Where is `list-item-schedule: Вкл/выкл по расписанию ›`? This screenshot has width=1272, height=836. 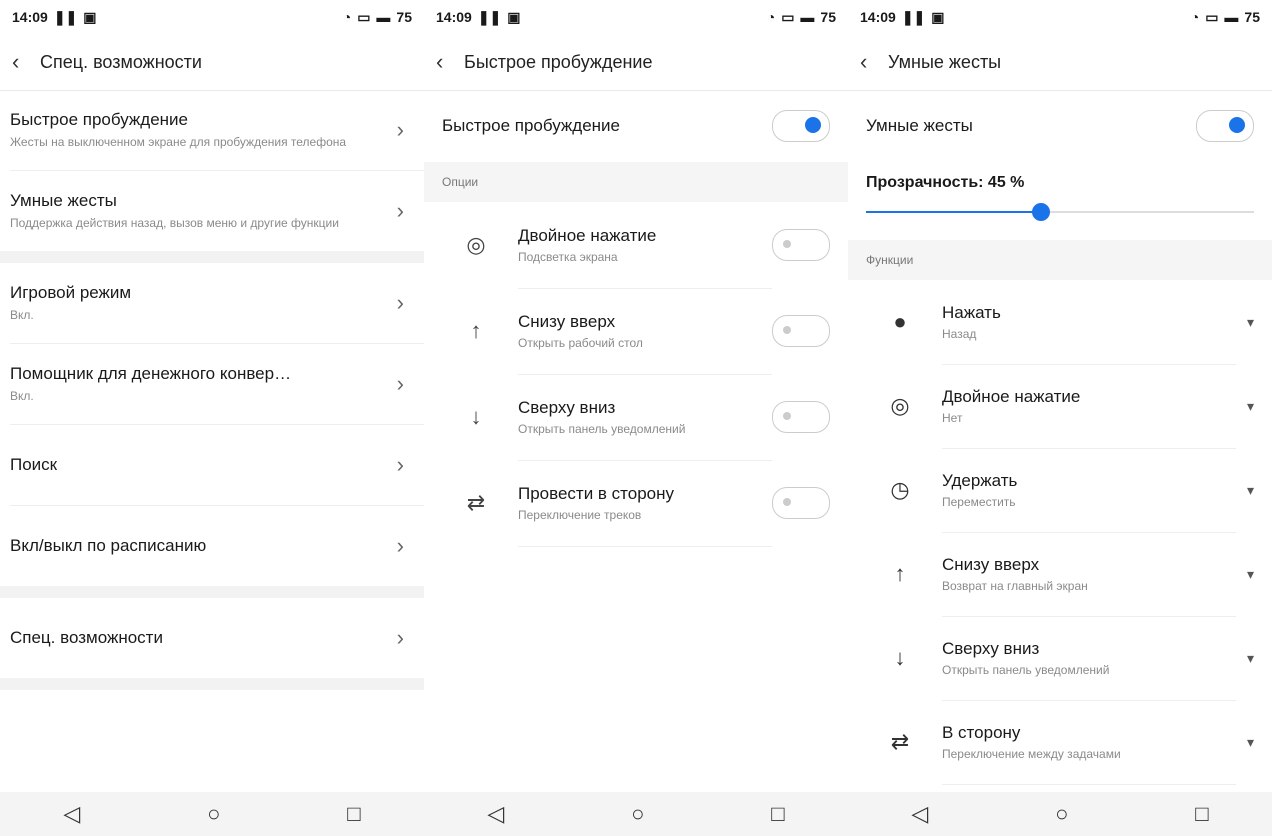 list-item-schedule: Вкл/выкл по расписанию › is located at coordinates (212, 546).